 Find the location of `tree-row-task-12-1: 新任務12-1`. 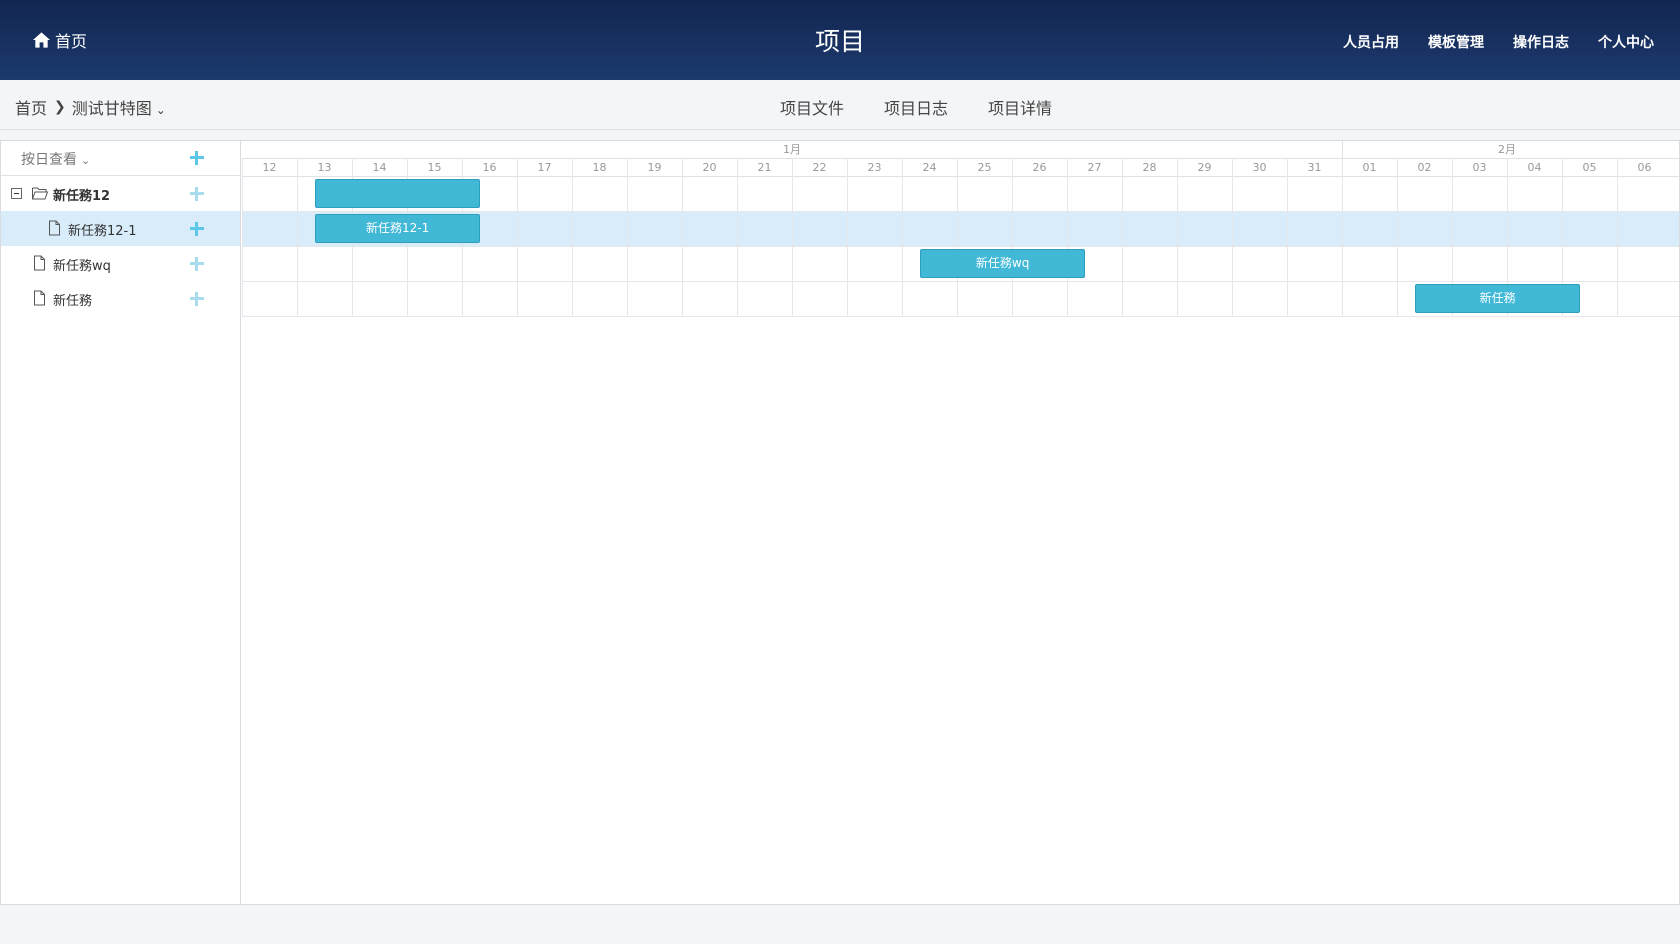

tree-row-task-12-1: 新任務12-1 is located at coordinates (120, 228).